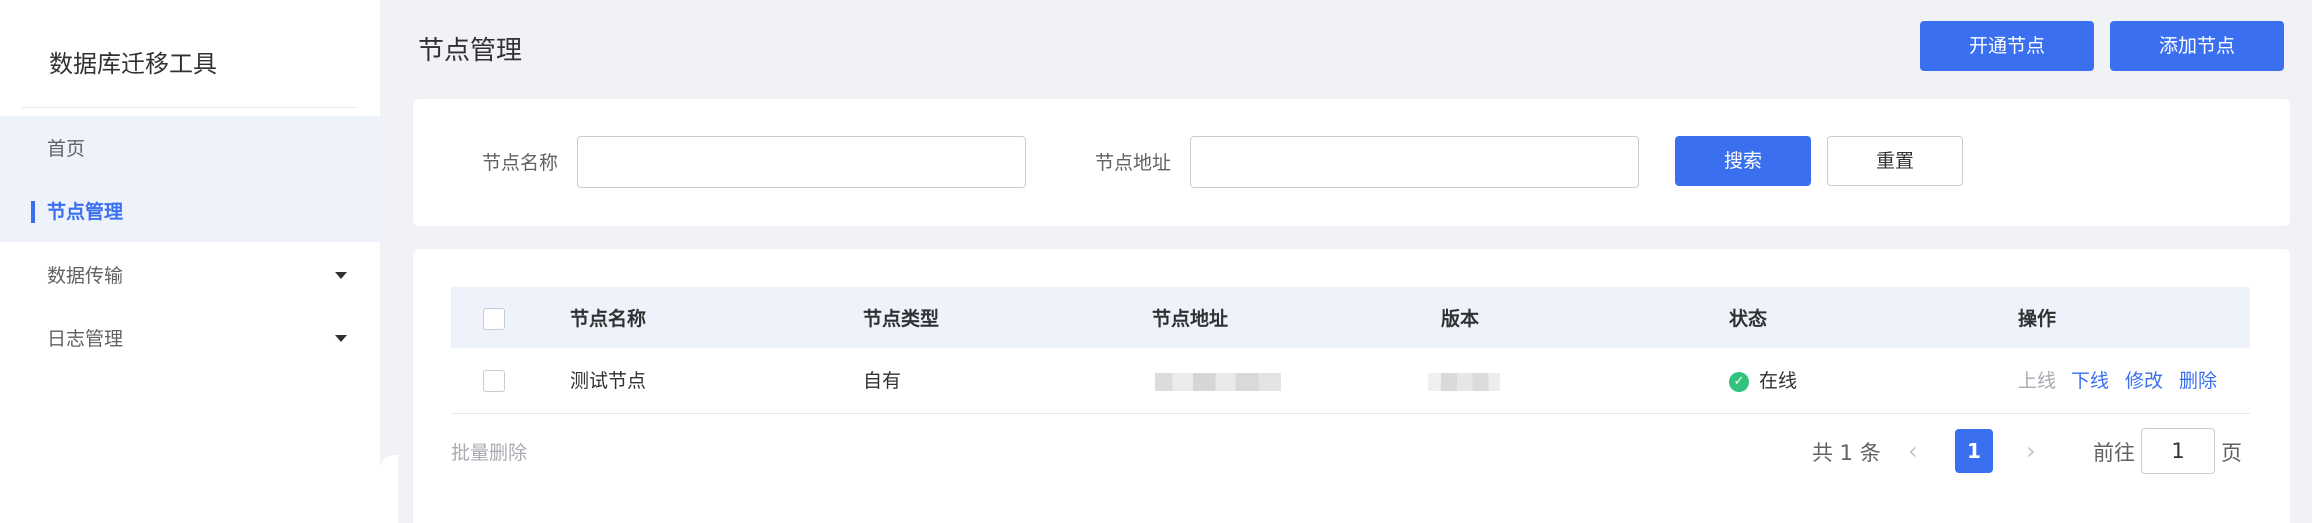 The height and width of the screenshot is (523, 2312). What do you see at coordinates (1895, 161) in the screenshot?
I see `reset-button: 重置` at bounding box center [1895, 161].